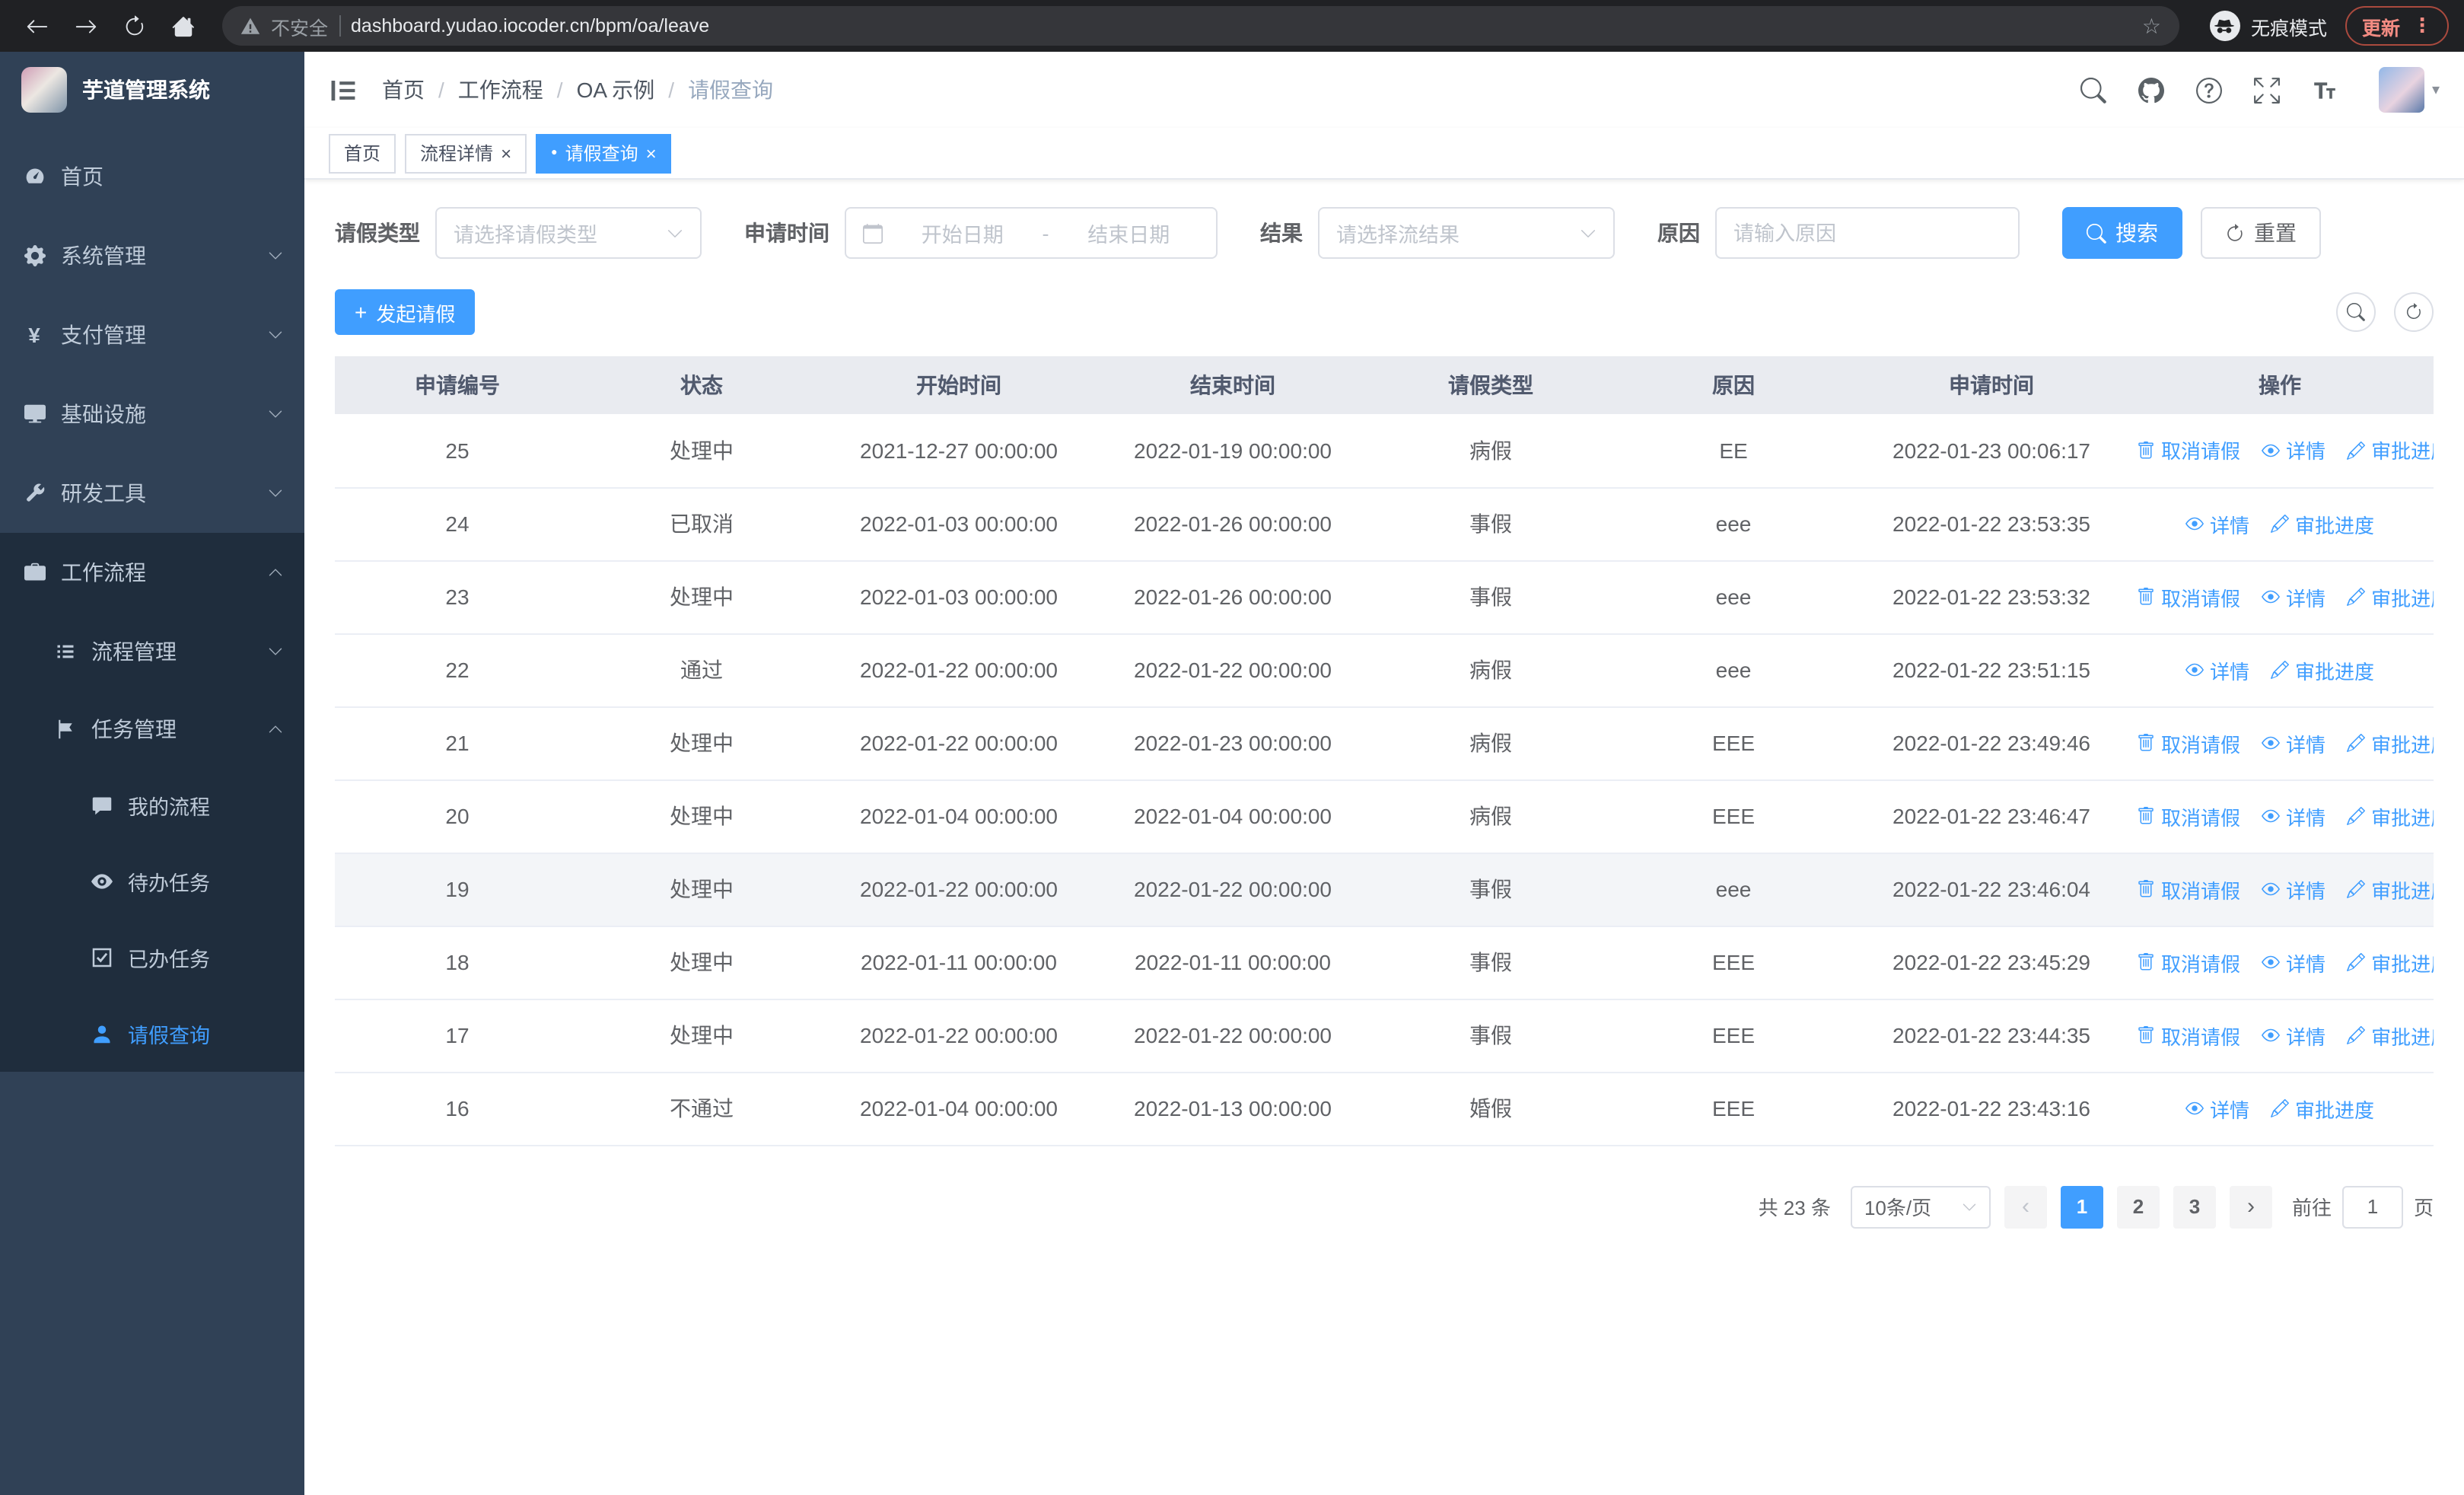 This screenshot has width=2464, height=1495. What do you see at coordinates (2372, 1207) in the screenshot?
I see `goto-page-input` at bounding box center [2372, 1207].